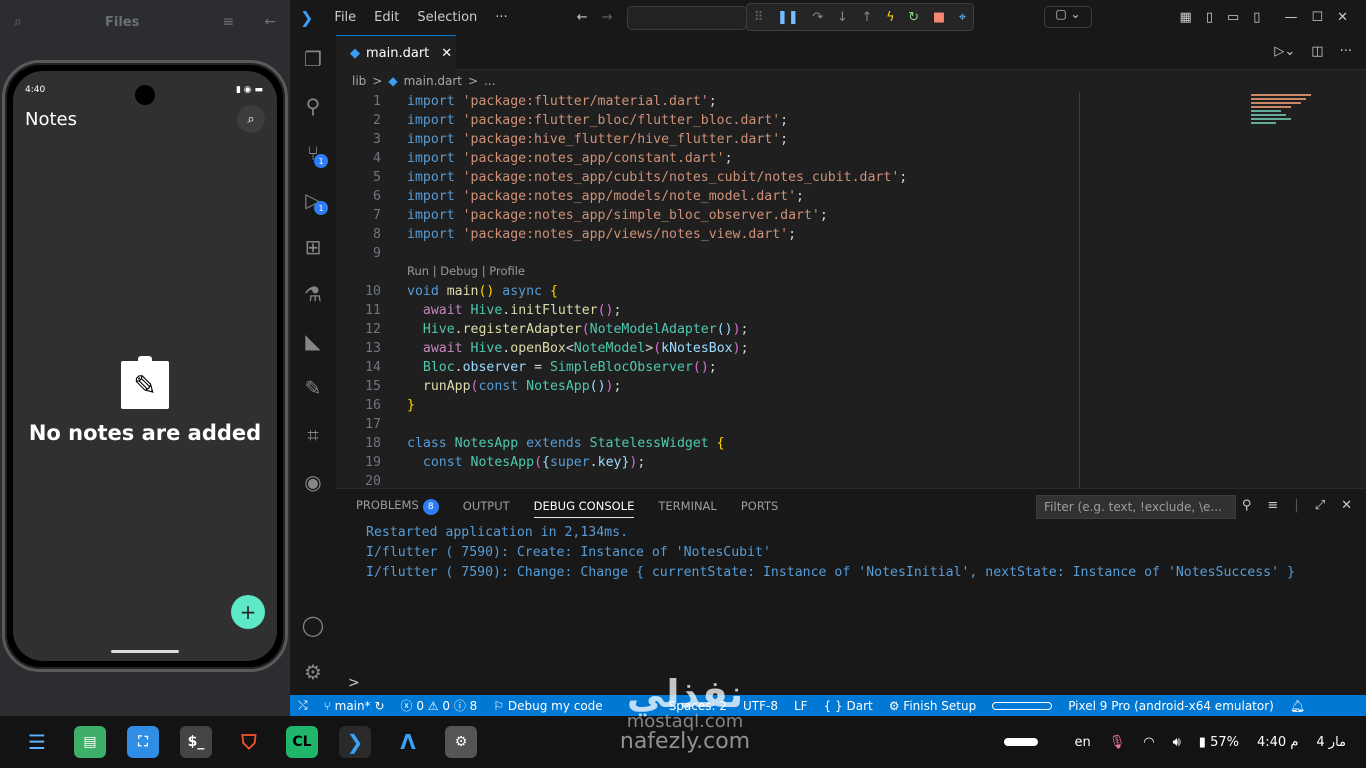  Describe the element at coordinates (302, 742) in the screenshot. I see `clion-app-icon: CL` at that location.